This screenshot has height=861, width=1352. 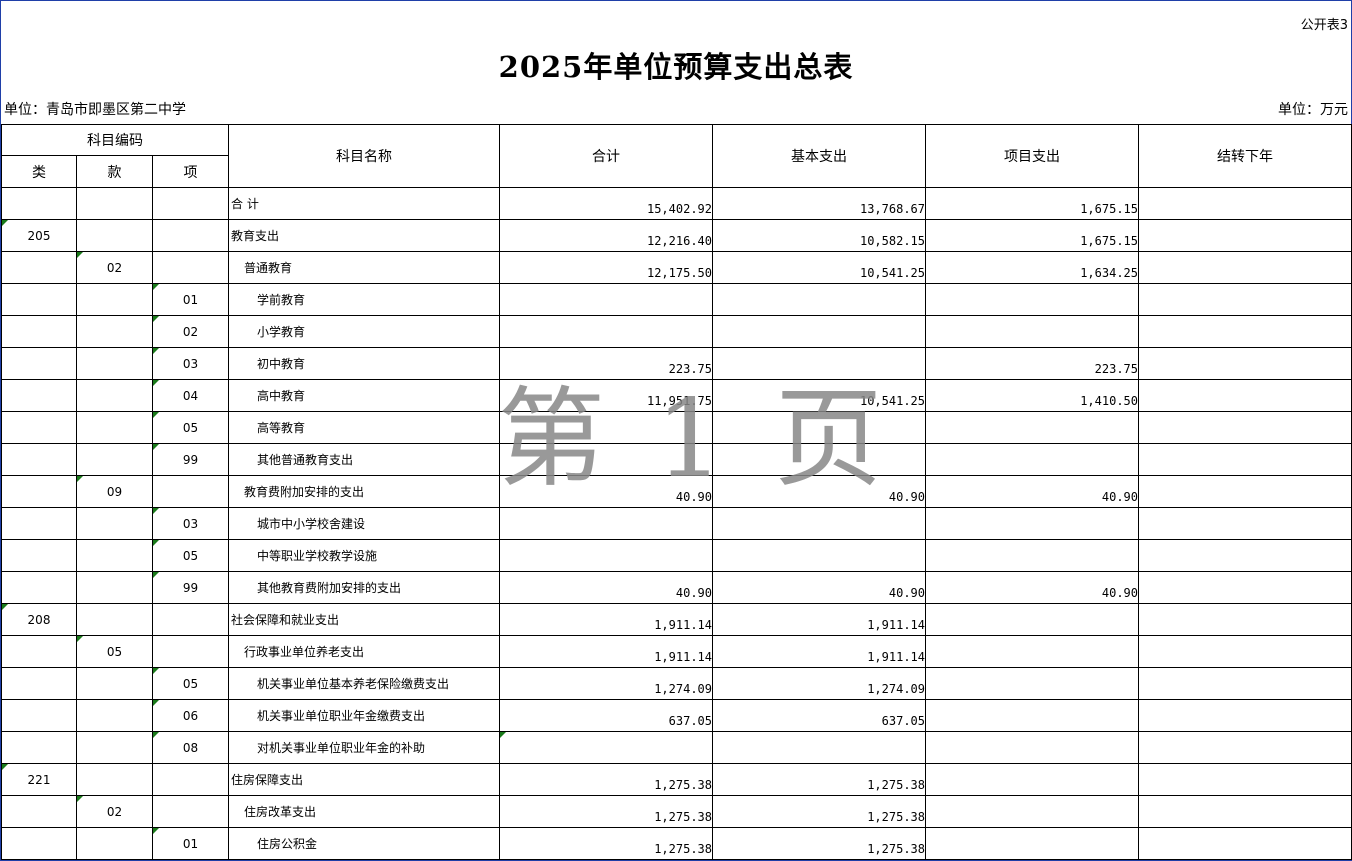 What do you see at coordinates (1032, 363) in the screenshot?
I see `cell-project: 223.75` at bounding box center [1032, 363].